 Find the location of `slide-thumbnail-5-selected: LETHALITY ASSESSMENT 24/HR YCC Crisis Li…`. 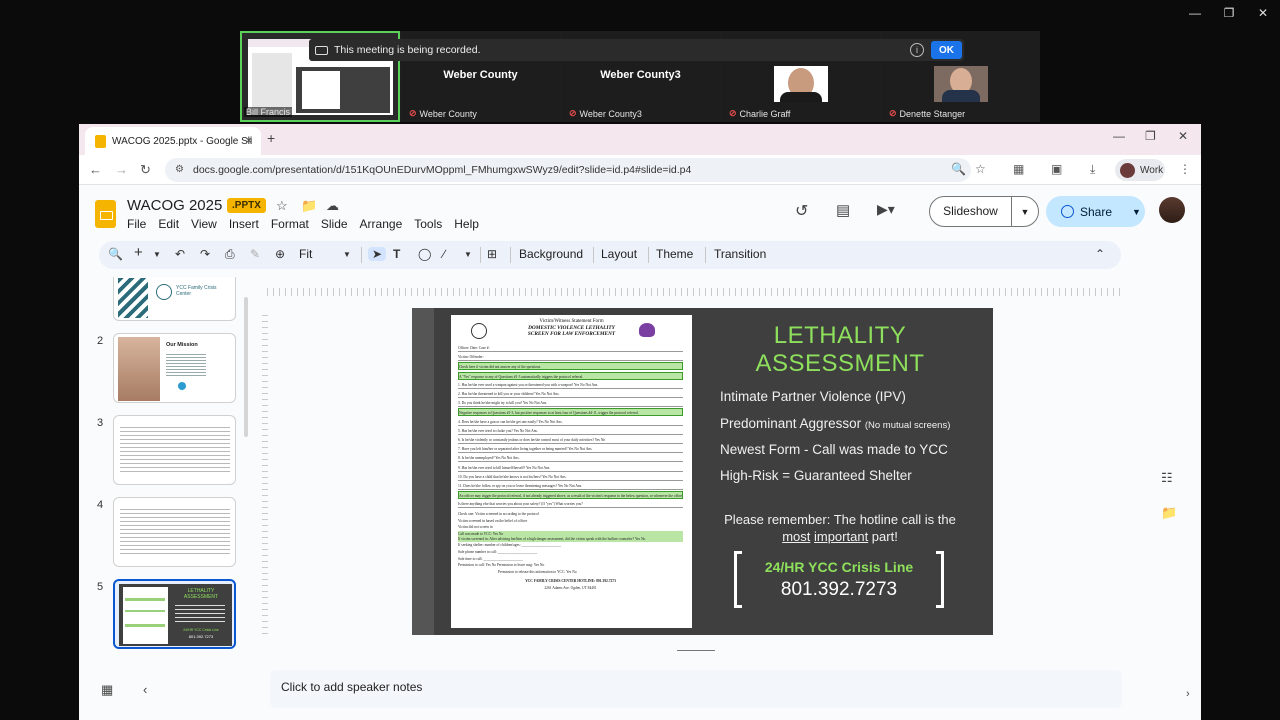

slide-thumbnail-5-selected: LETHALITY ASSESSMENT 24/HR YCC Crisis Li… is located at coordinates (174, 614).